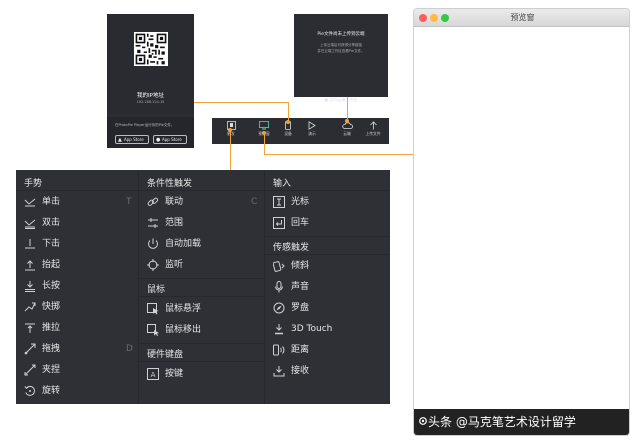 The width and height of the screenshot is (640, 444). Describe the element at coordinates (156, 290) in the screenshot. I see `mouse-section-title: 鼠标` at that location.